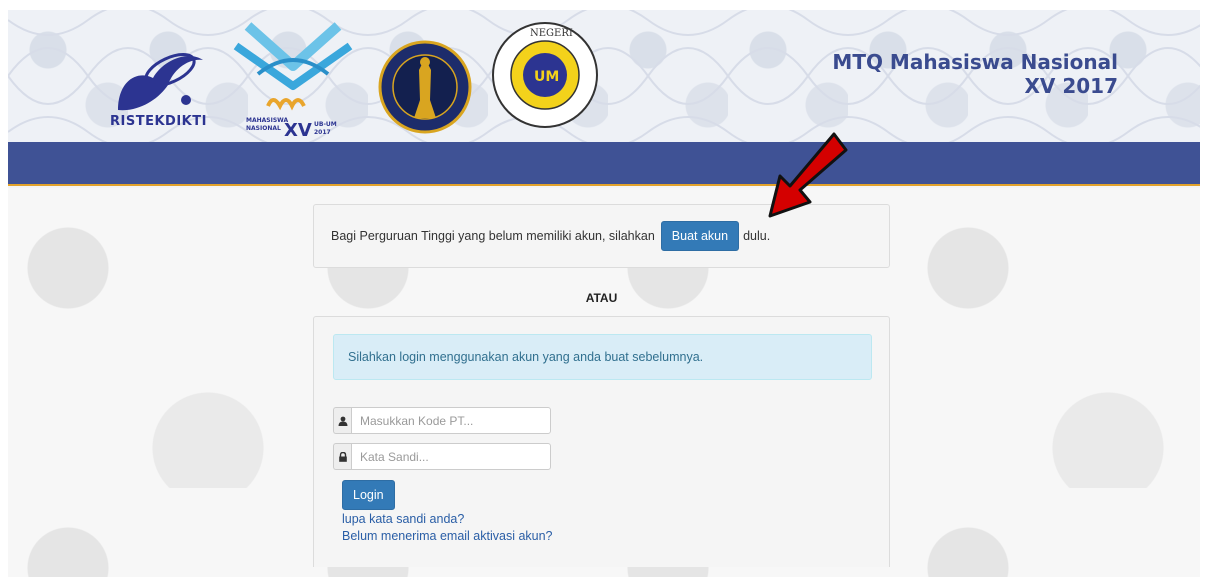 The image size is (1207, 577). I want to click on site-title-line1: MTQ Mahasiswa Nasional, so click(975, 62).